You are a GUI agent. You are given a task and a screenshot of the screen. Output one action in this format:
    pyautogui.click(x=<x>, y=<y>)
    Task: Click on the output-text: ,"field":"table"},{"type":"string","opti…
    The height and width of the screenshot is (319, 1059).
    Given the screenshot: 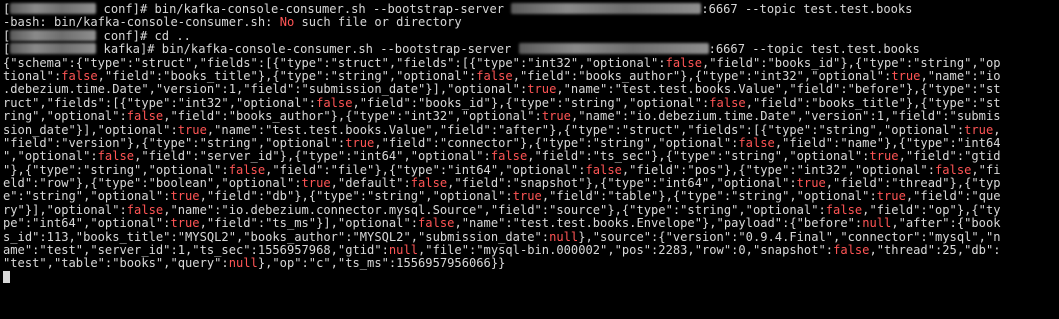 What is the action you would take?
    pyautogui.click(x=709, y=196)
    